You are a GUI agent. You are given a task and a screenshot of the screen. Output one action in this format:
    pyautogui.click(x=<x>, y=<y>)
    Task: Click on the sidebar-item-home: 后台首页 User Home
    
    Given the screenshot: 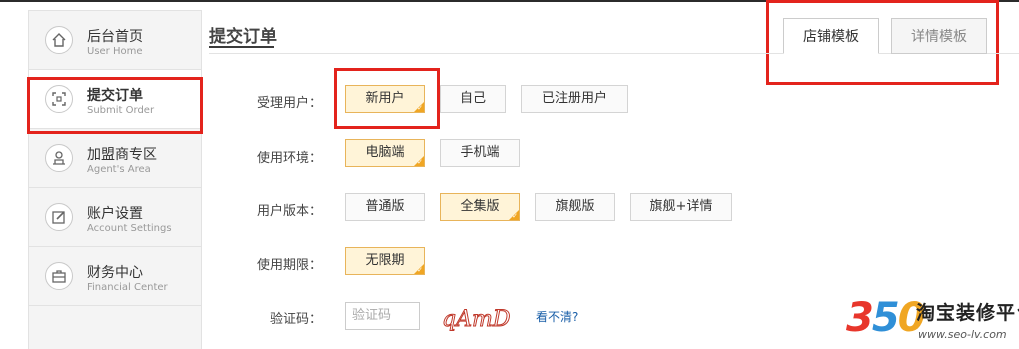 What is the action you would take?
    pyautogui.click(x=115, y=40)
    